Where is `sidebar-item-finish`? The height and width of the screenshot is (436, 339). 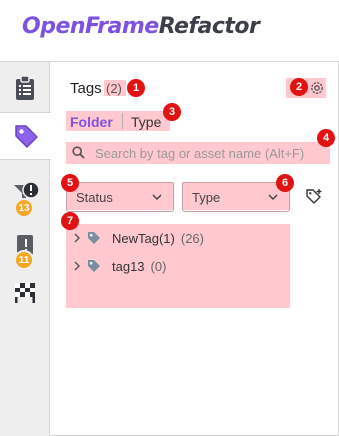
sidebar-item-finish is located at coordinates (25, 292).